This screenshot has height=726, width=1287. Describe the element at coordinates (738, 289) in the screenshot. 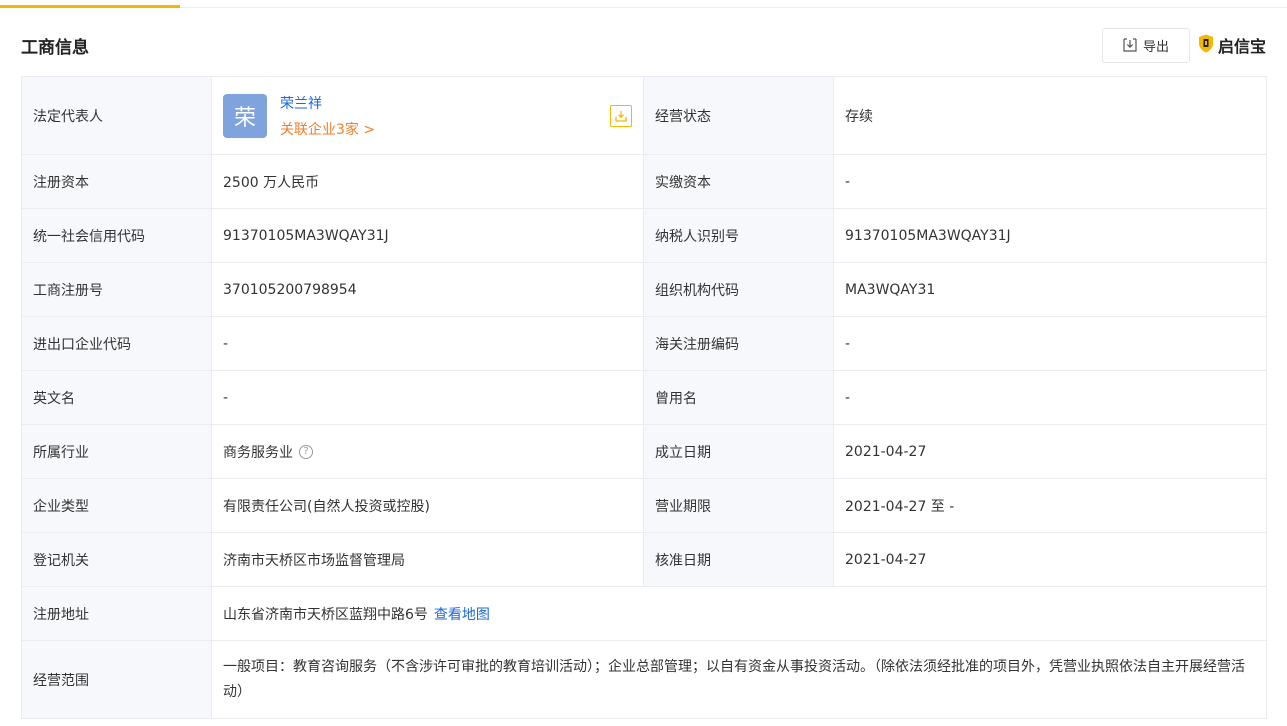

I see `info-label: 组织机构代码` at that location.